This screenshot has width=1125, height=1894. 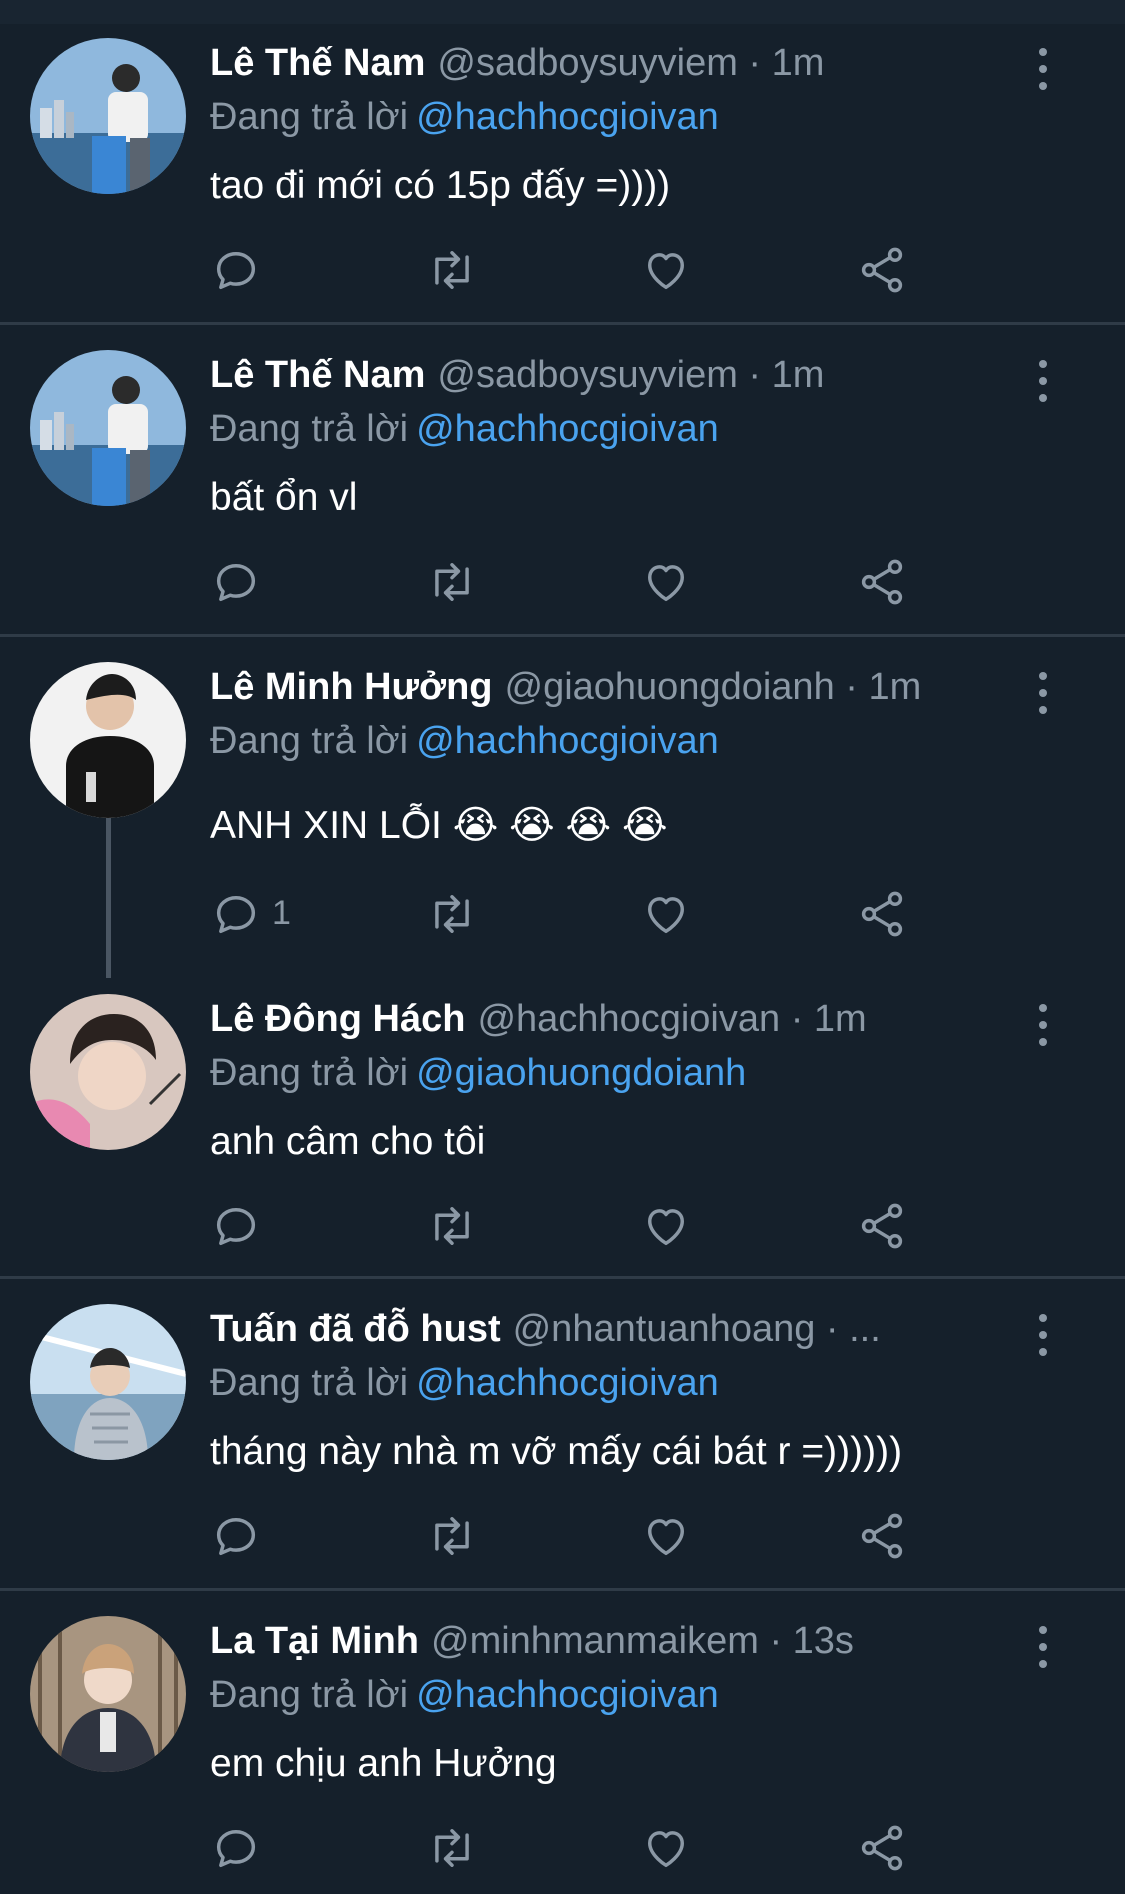 I want to click on tweet-header: Lê Đông Hách @hachhocgioivan · 1m, so click(x=538, y=1019).